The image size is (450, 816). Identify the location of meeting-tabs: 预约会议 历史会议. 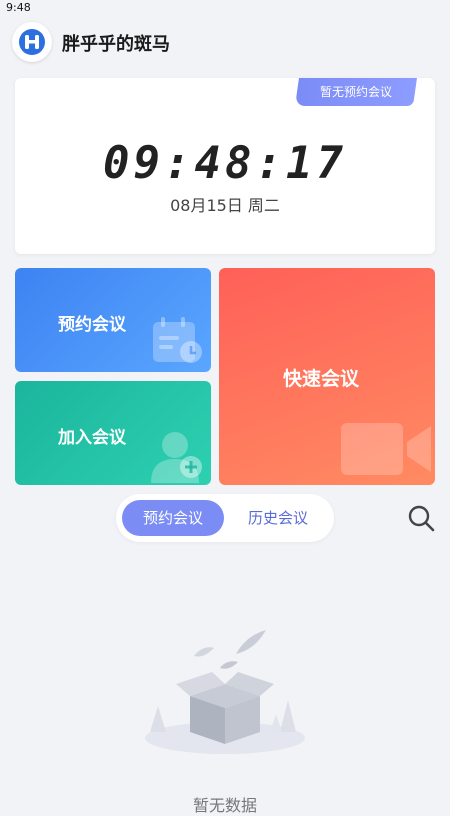
(225, 518).